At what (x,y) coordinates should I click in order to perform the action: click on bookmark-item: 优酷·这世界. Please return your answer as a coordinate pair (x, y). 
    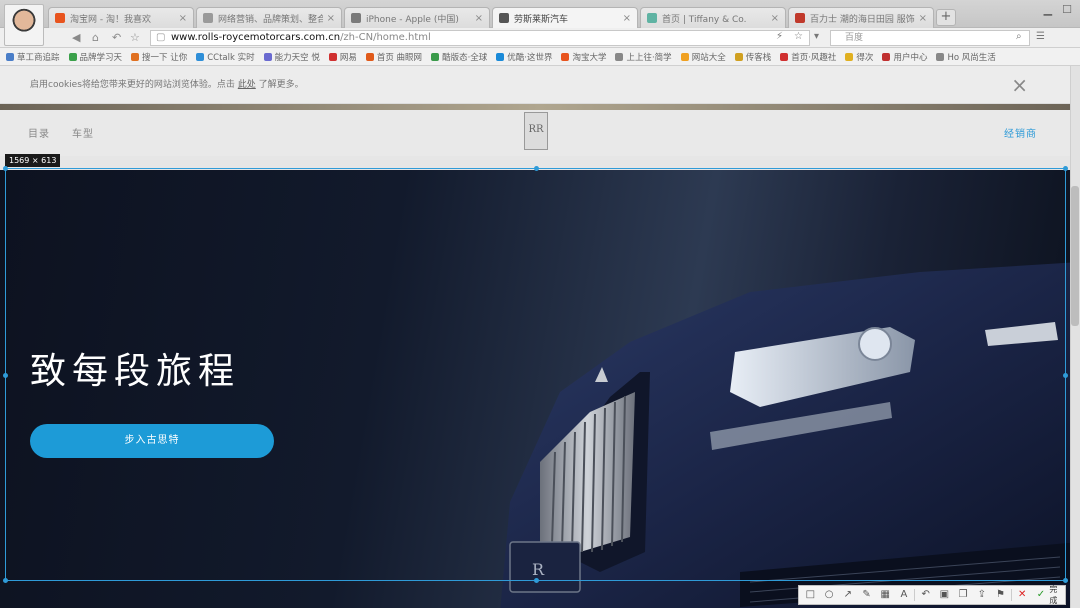
    Looking at the image, I should click on (524, 57).